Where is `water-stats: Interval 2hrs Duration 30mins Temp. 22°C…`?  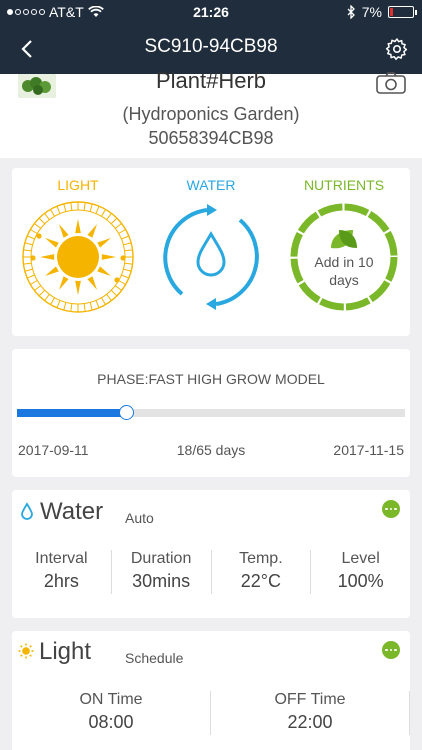 water-stats: Interval 2hrs Duration 30mins Temp. 22°C… is located at coordinates (211, 572).